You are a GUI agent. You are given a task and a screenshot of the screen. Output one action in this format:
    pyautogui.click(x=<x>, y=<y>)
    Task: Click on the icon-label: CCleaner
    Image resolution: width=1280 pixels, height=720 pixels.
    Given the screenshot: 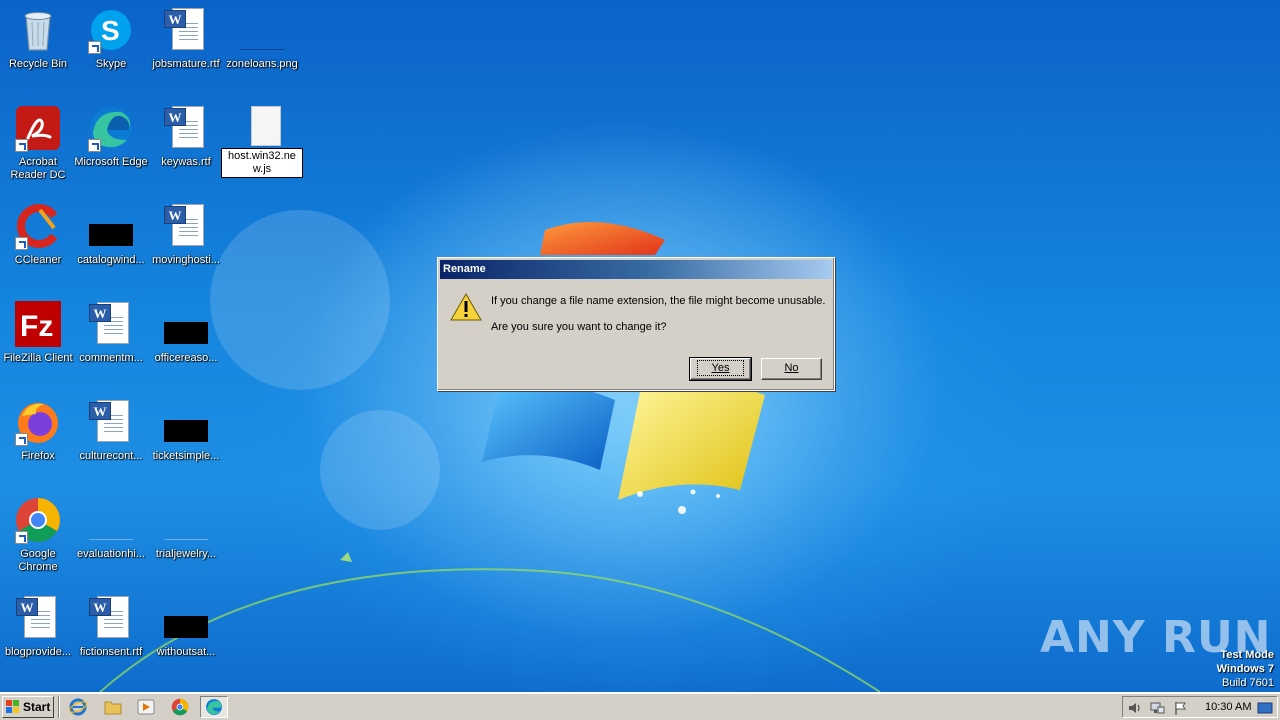 What is the action you would take?
    pyautogui.click(x=38, y=260)
    